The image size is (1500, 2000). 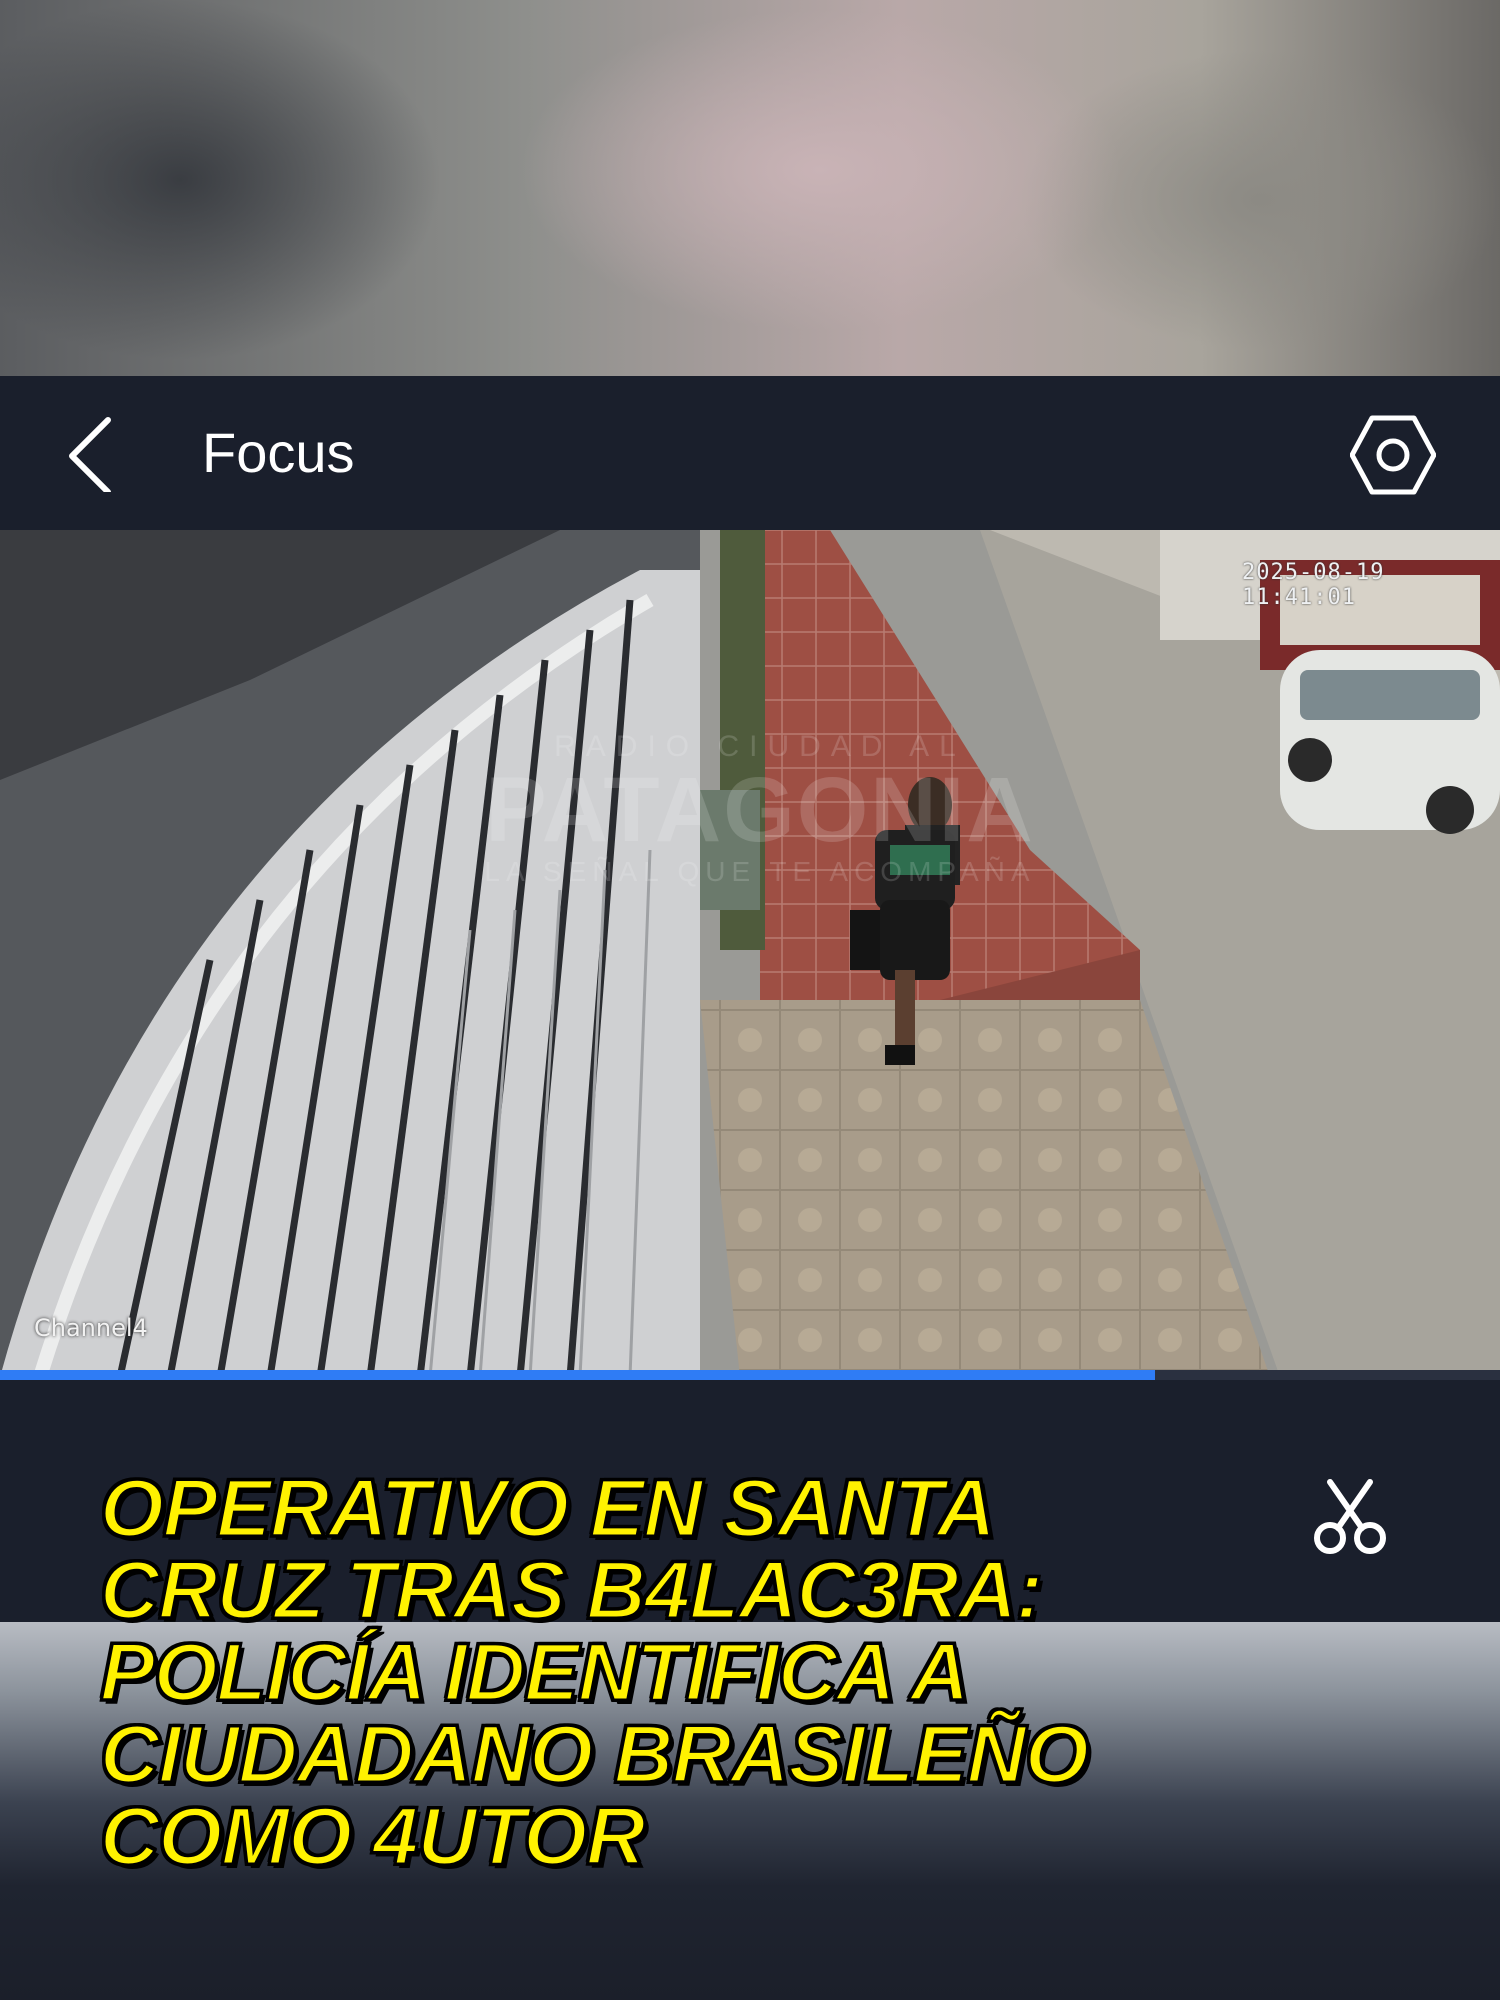 I want to click on settings-button, so click(x=1393, y=455).